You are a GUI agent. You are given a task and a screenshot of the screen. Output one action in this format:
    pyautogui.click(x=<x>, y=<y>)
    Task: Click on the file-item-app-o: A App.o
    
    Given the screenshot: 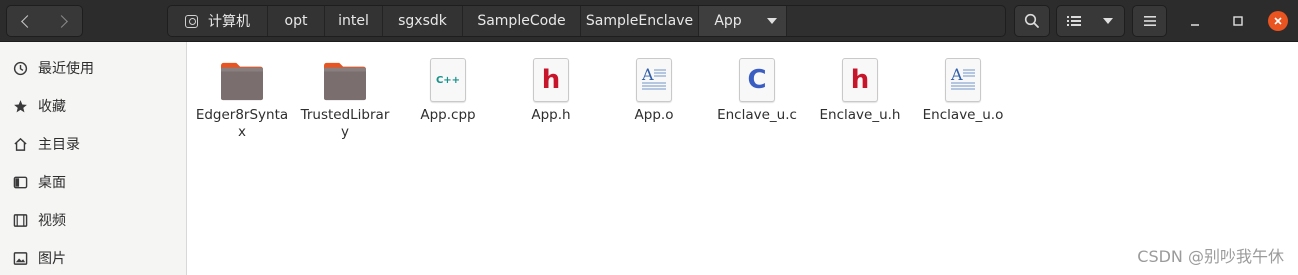 What is the action you would take?
    pyautogui.click(x=654, y=87)
    